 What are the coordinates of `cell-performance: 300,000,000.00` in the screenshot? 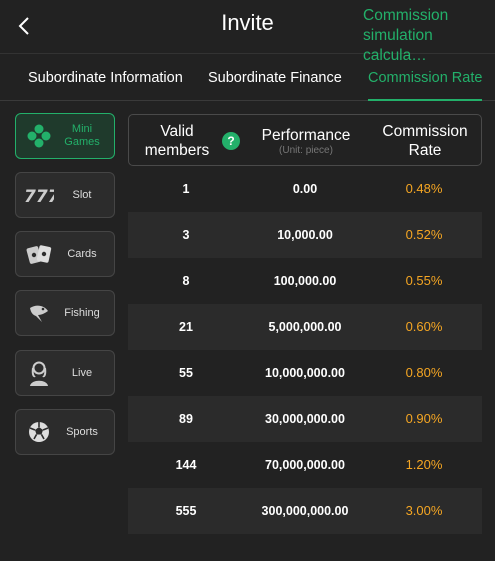 It's located at (305, 511).